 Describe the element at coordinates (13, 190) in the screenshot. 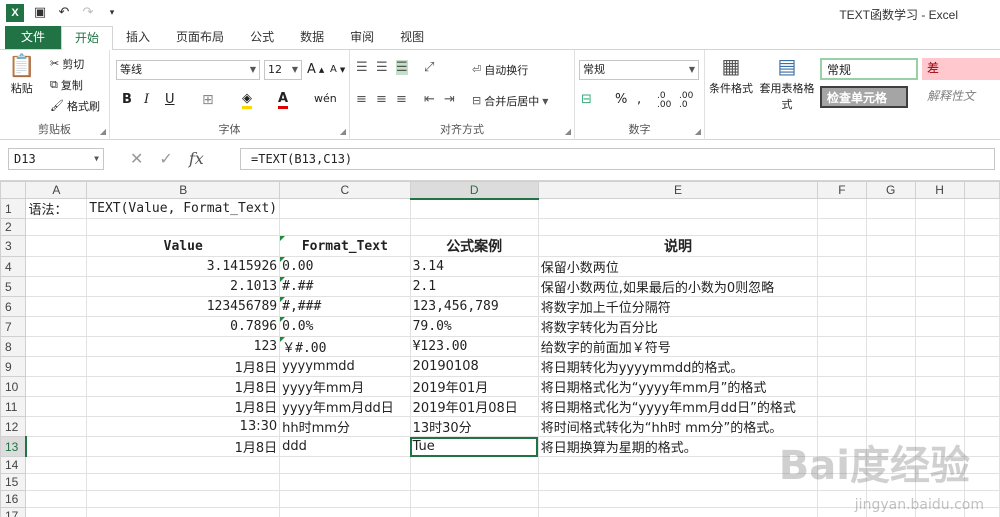

I see `select-all-corner` at that location.